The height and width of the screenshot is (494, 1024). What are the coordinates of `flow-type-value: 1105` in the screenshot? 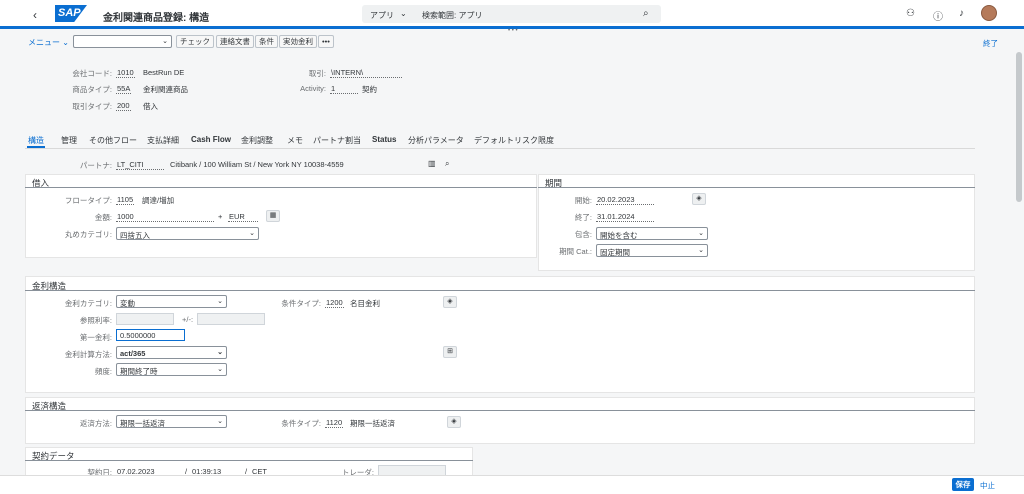 It's located at (125, 200).